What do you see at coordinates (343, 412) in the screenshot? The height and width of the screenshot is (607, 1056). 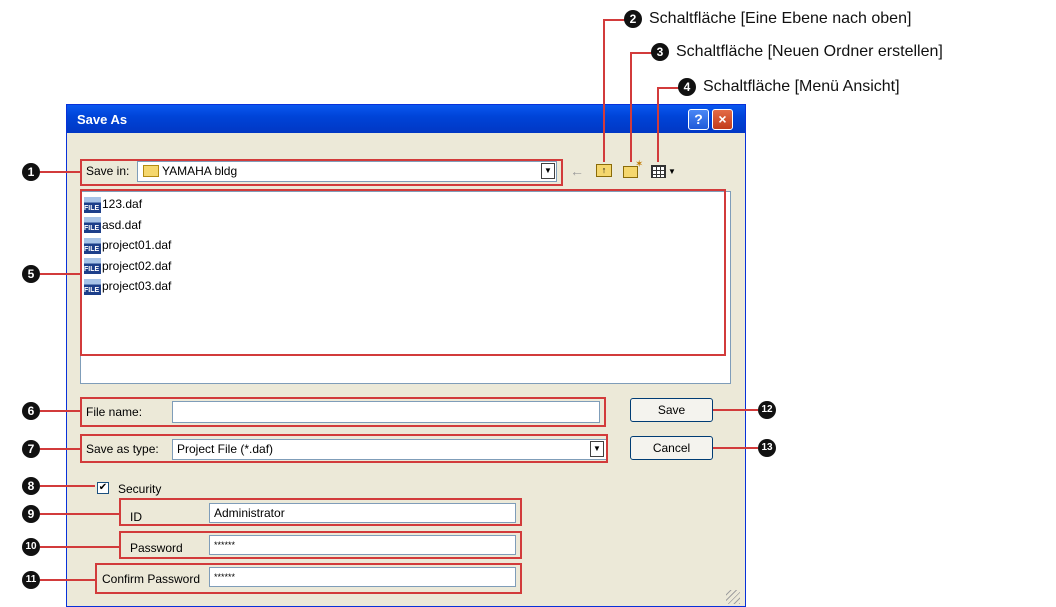 I see `callout-box-file-name` at bounding box center [343, 412].